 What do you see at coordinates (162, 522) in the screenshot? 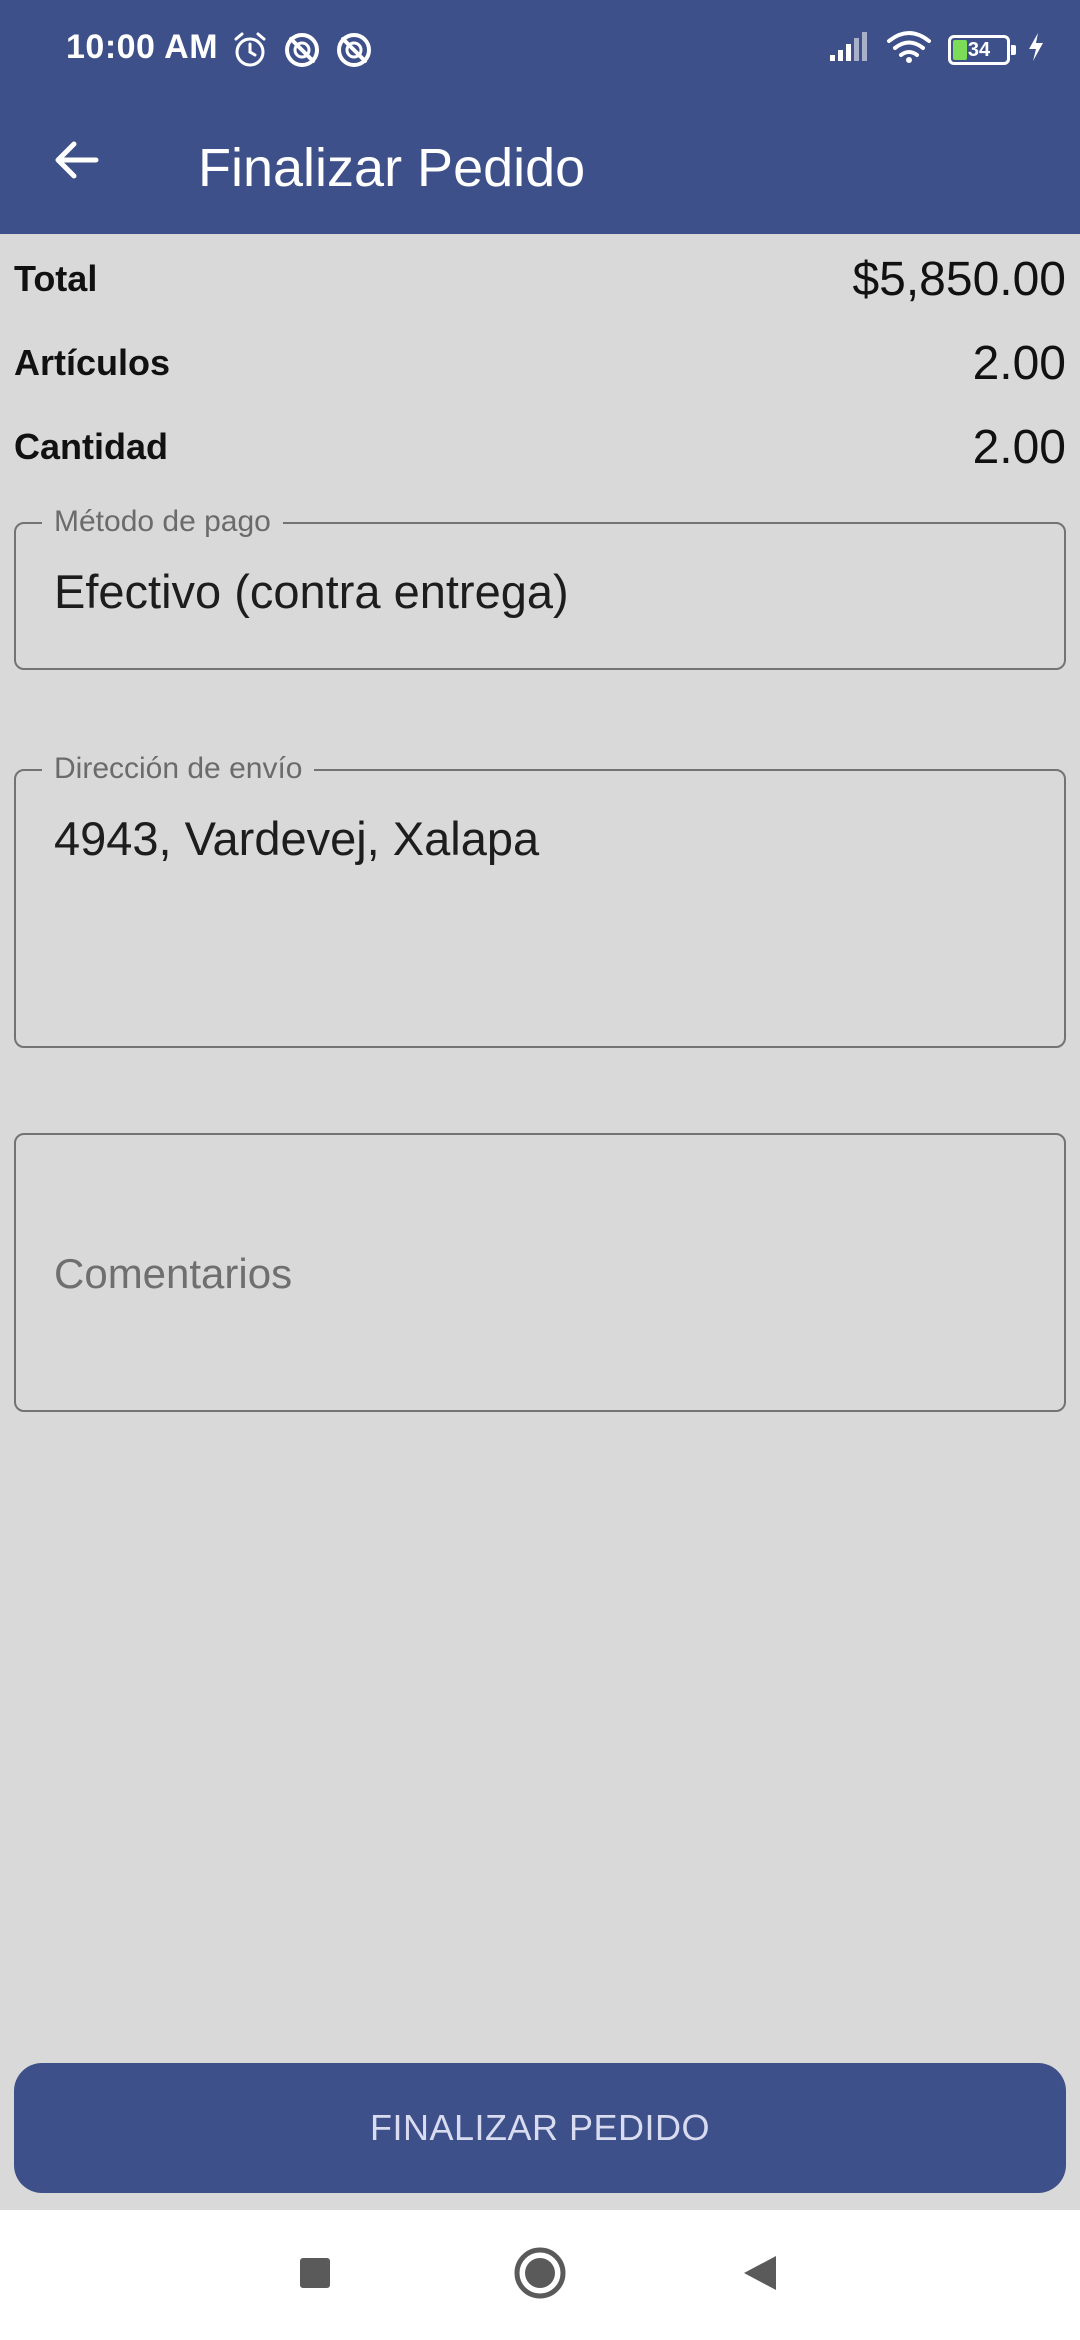
I see `payment-method-label: Método de pago` at bounding box center [162, 522].